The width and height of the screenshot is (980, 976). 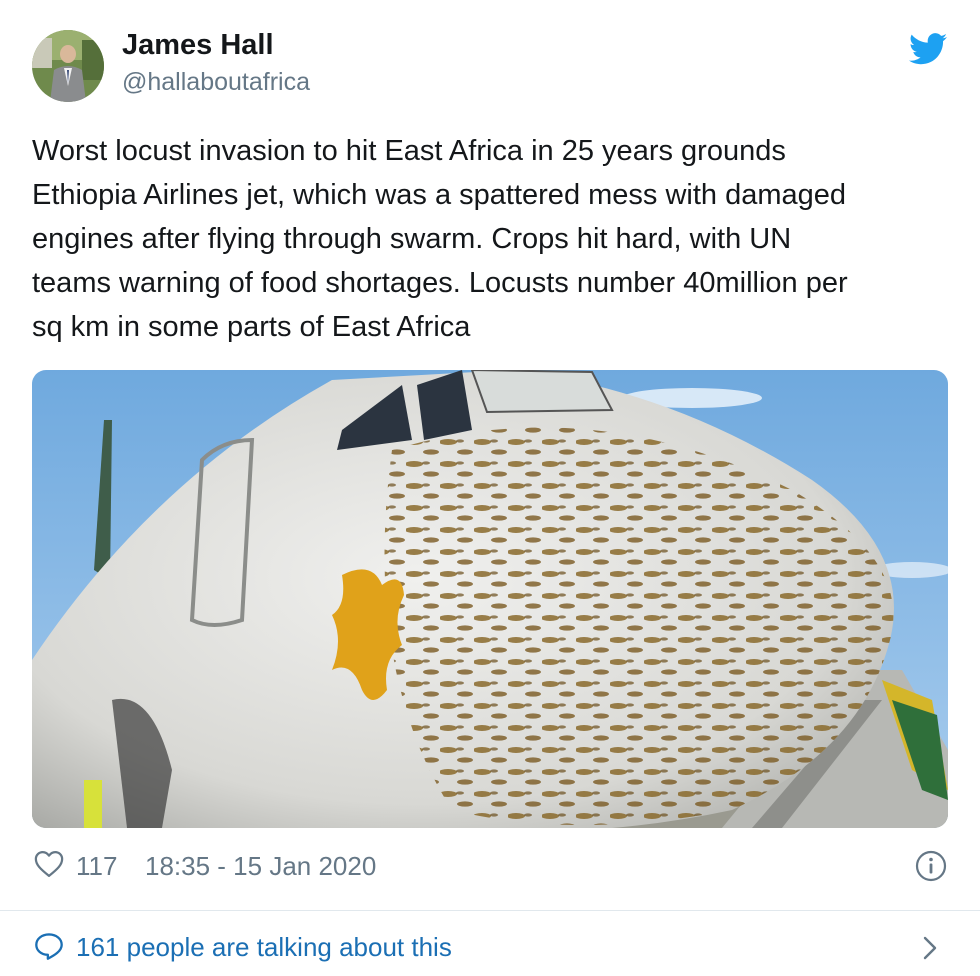 What do you see at coordinates (96, 866) in the screenshot?
I see `like-count: 117` at bounding box center [96, 866].